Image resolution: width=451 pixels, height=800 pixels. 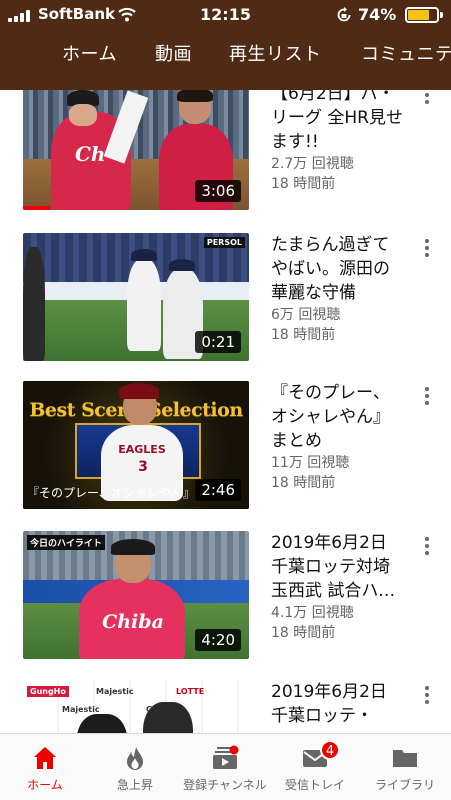 I want to click on home-icon, so click(x=45, y=758).